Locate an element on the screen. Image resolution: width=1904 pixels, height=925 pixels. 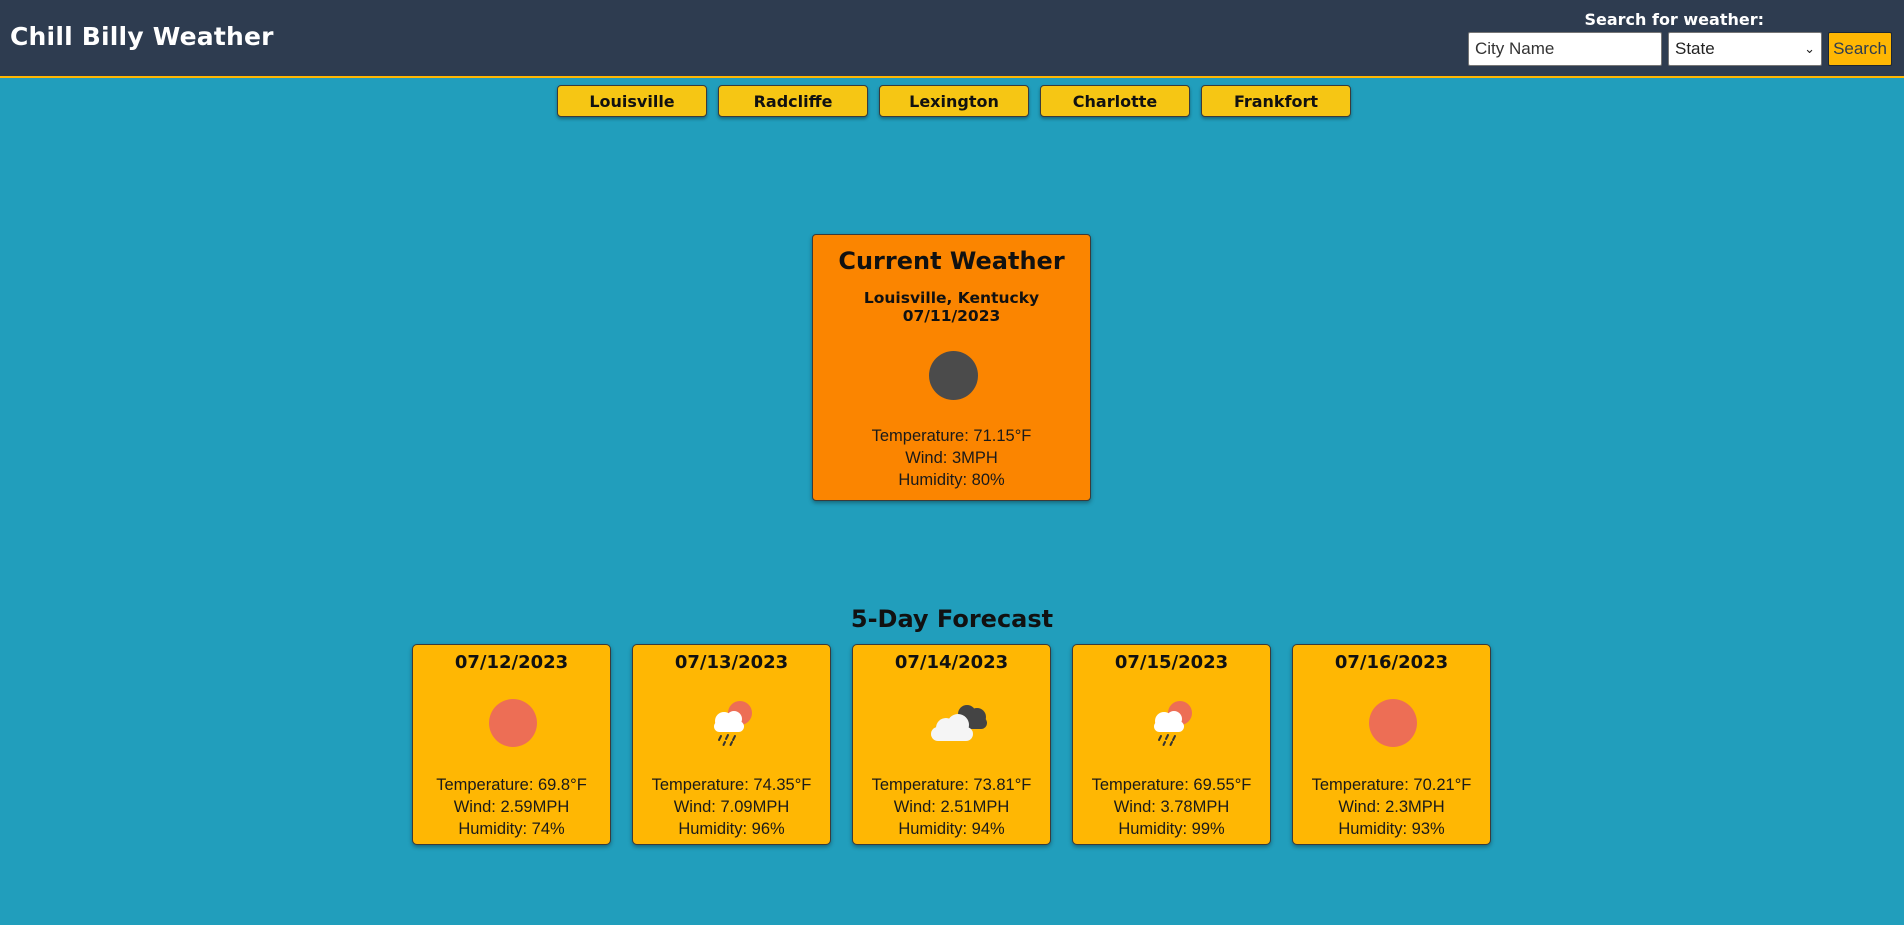
city-name-input is located at coordinates (1565, 49).